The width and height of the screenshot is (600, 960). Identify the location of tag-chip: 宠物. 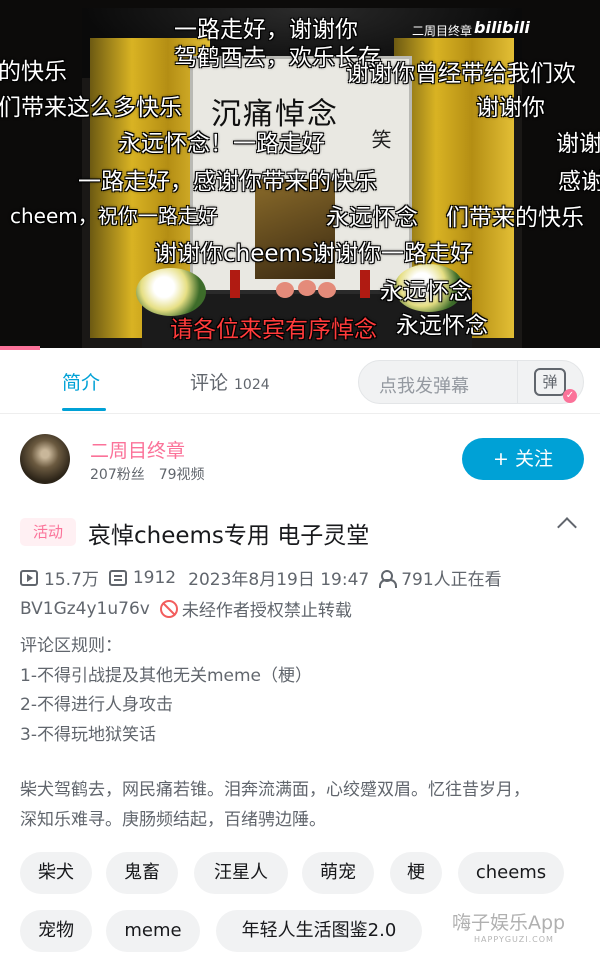
(56, 931).